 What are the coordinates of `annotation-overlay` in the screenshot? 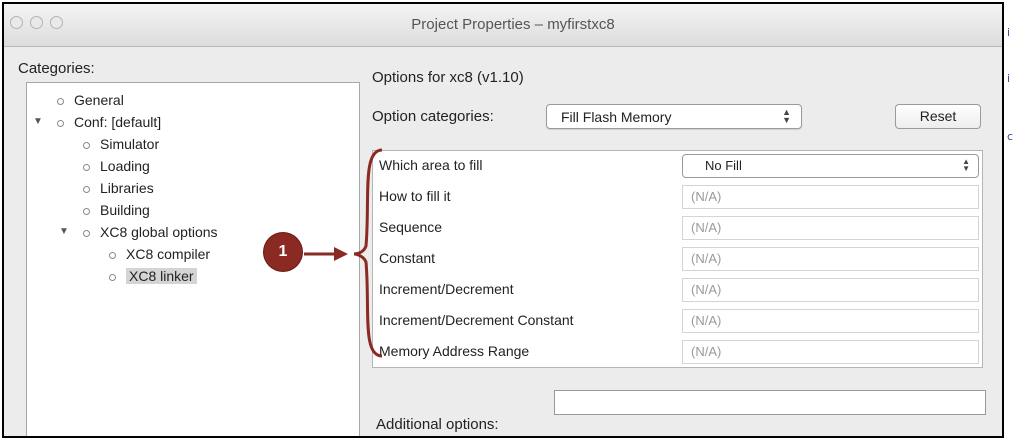 It's located at (343, 253).